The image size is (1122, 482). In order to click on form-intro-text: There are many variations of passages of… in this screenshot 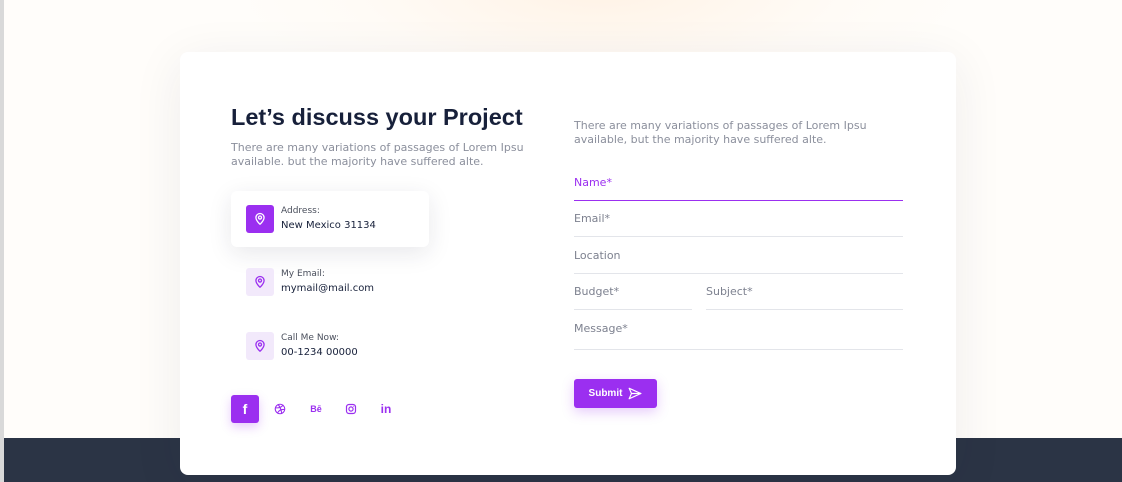, I will do `click(720, 132)`.